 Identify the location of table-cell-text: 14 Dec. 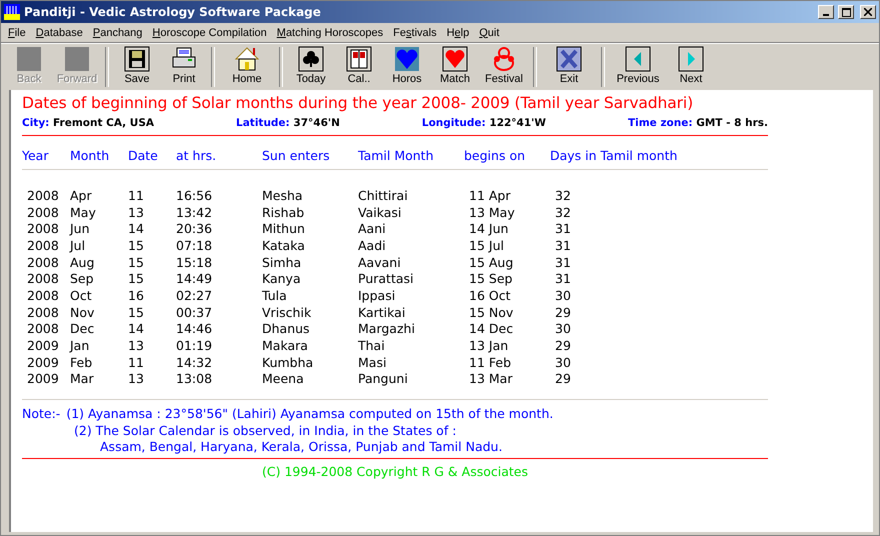
(491, 328).